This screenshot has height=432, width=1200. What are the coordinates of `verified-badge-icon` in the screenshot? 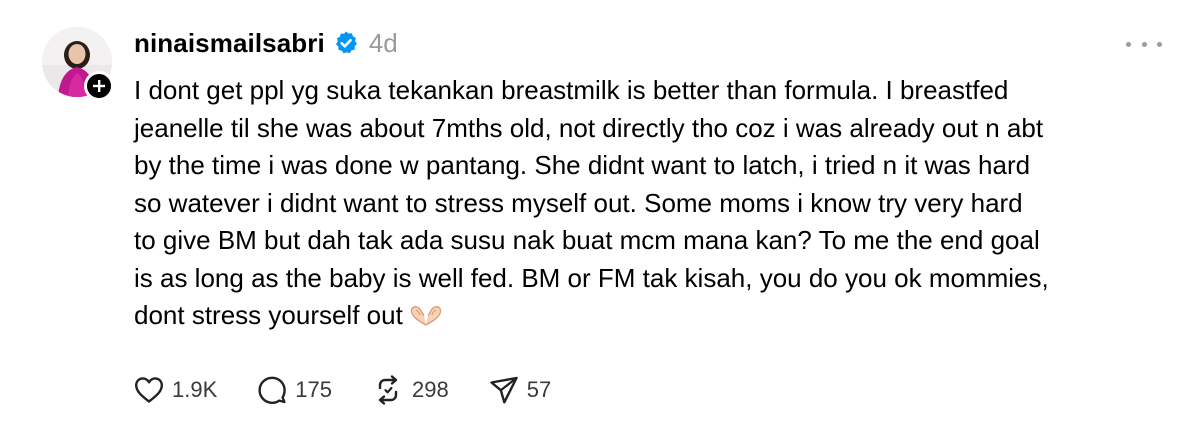 It's located at (346, 43).